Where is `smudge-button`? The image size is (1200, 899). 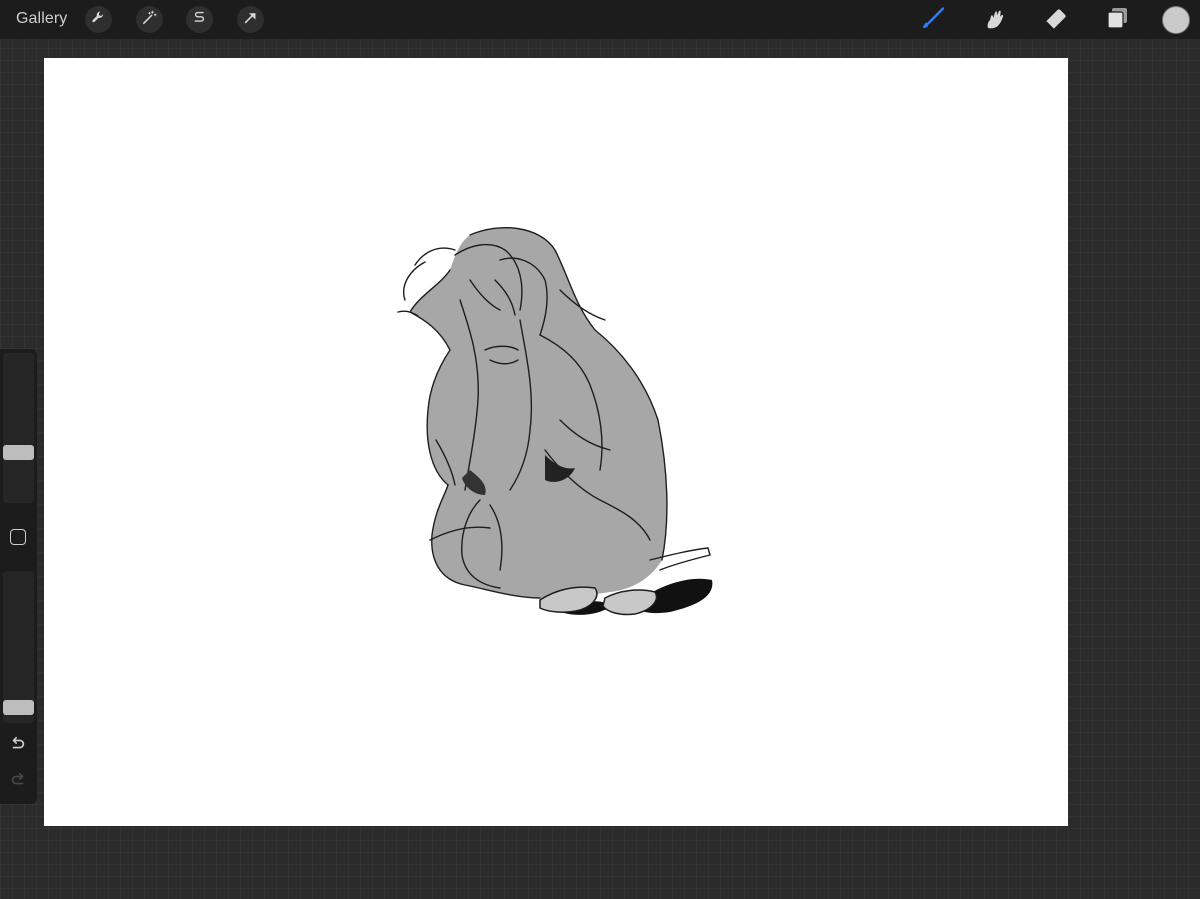
smudge-button is located at coordinates (994, 20).